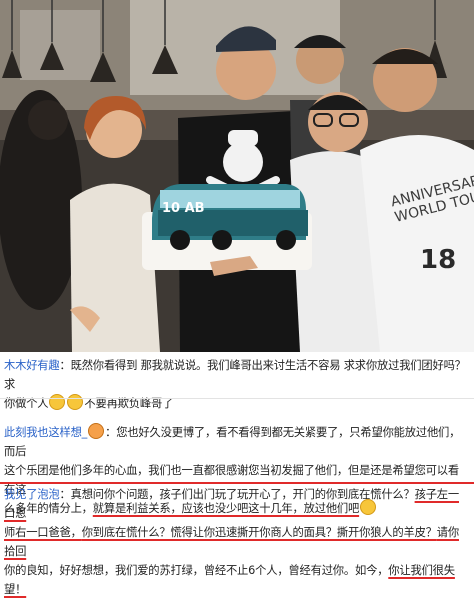  What do you see at coordinates (235, 375) in the screenshot?
I see `comment-text: ：既然你看得到 那我就说说。我们峰哥出来讨生活不容易 求求你放过我们团好吗？求` at bounding box center [235, 375].